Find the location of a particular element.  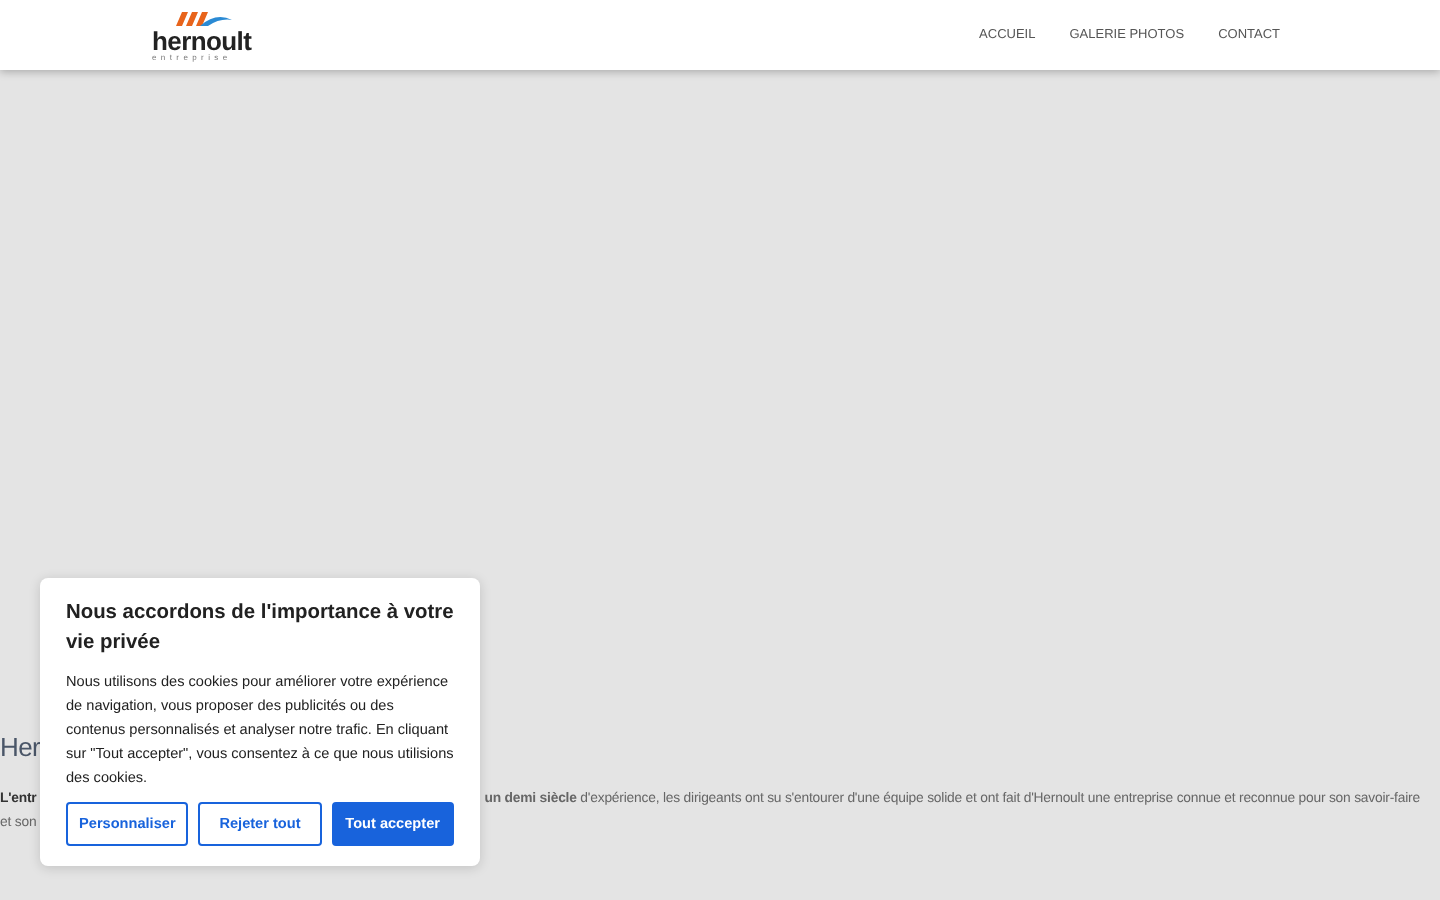

banner-title: Nous accordons de l'importance à votre vie privée is located at coordinates (260, 629).